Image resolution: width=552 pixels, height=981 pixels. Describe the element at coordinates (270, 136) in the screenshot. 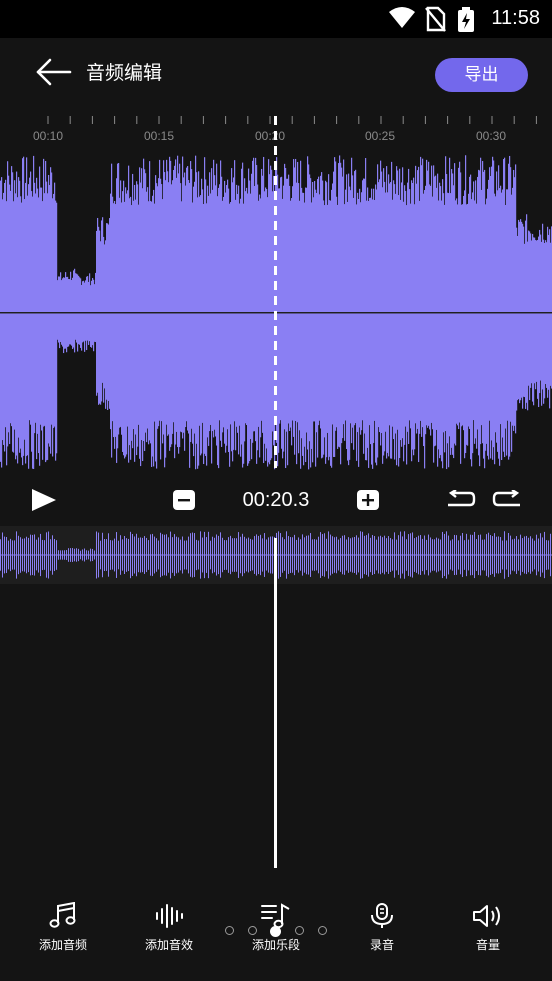

I see `ruler-tick-label: 00:20` at that location.